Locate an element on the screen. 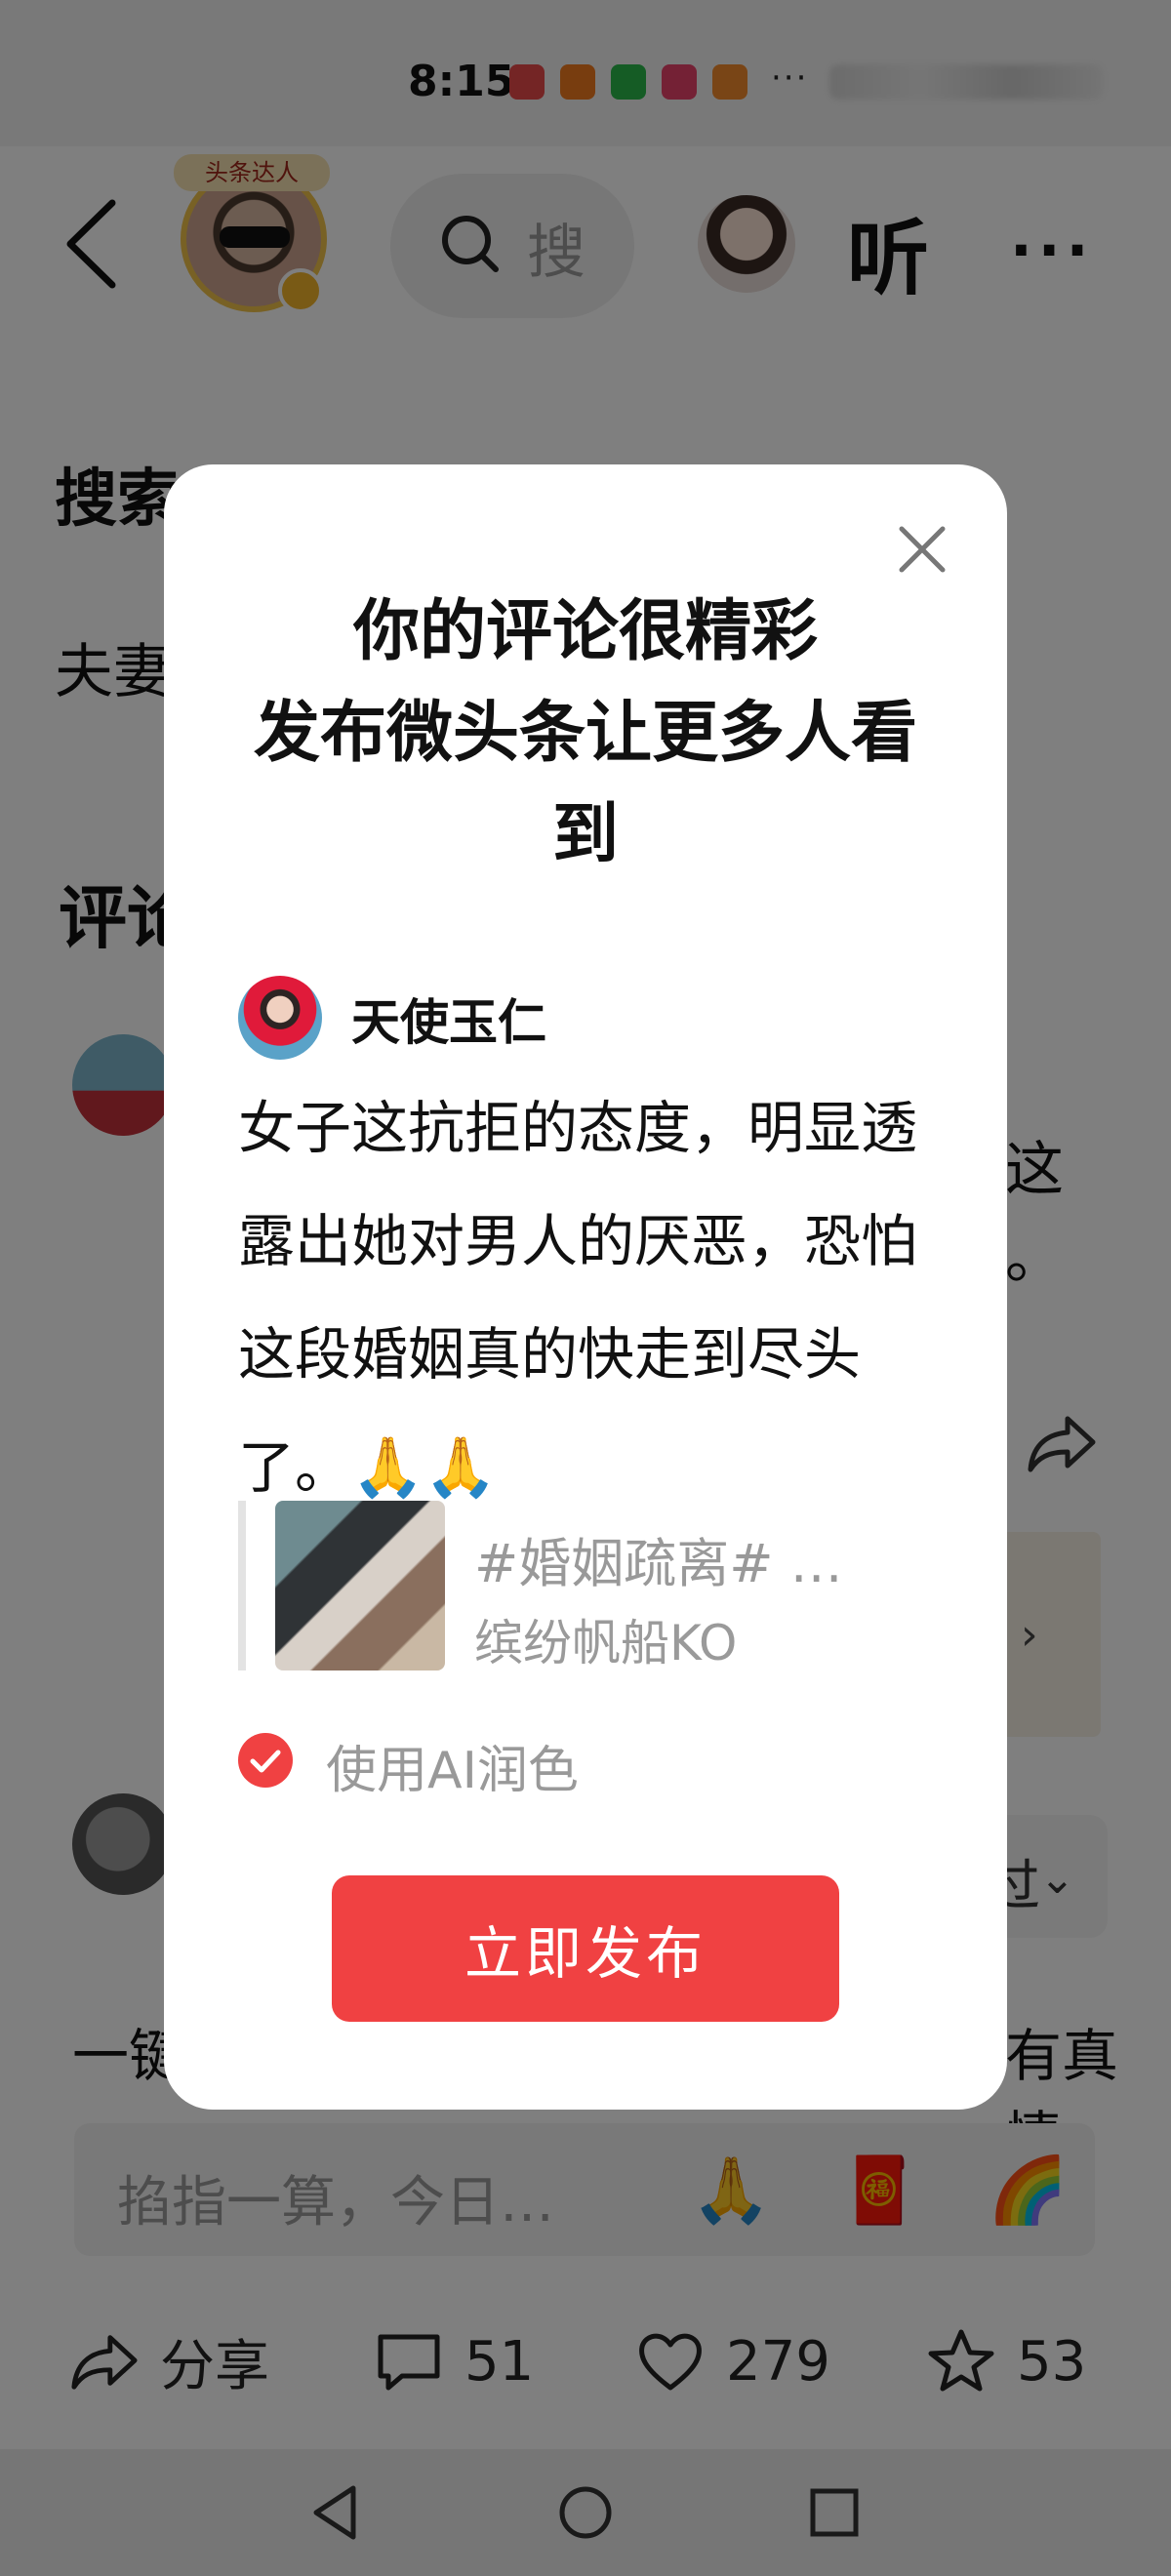 The image size is (1171, 2576). comment-text: 女子这抗拒的态度，明显透露出她对男人的厌恶，恐怕这段婚姻真的快走到尽头了。 is located at coordinates (578, 1298).